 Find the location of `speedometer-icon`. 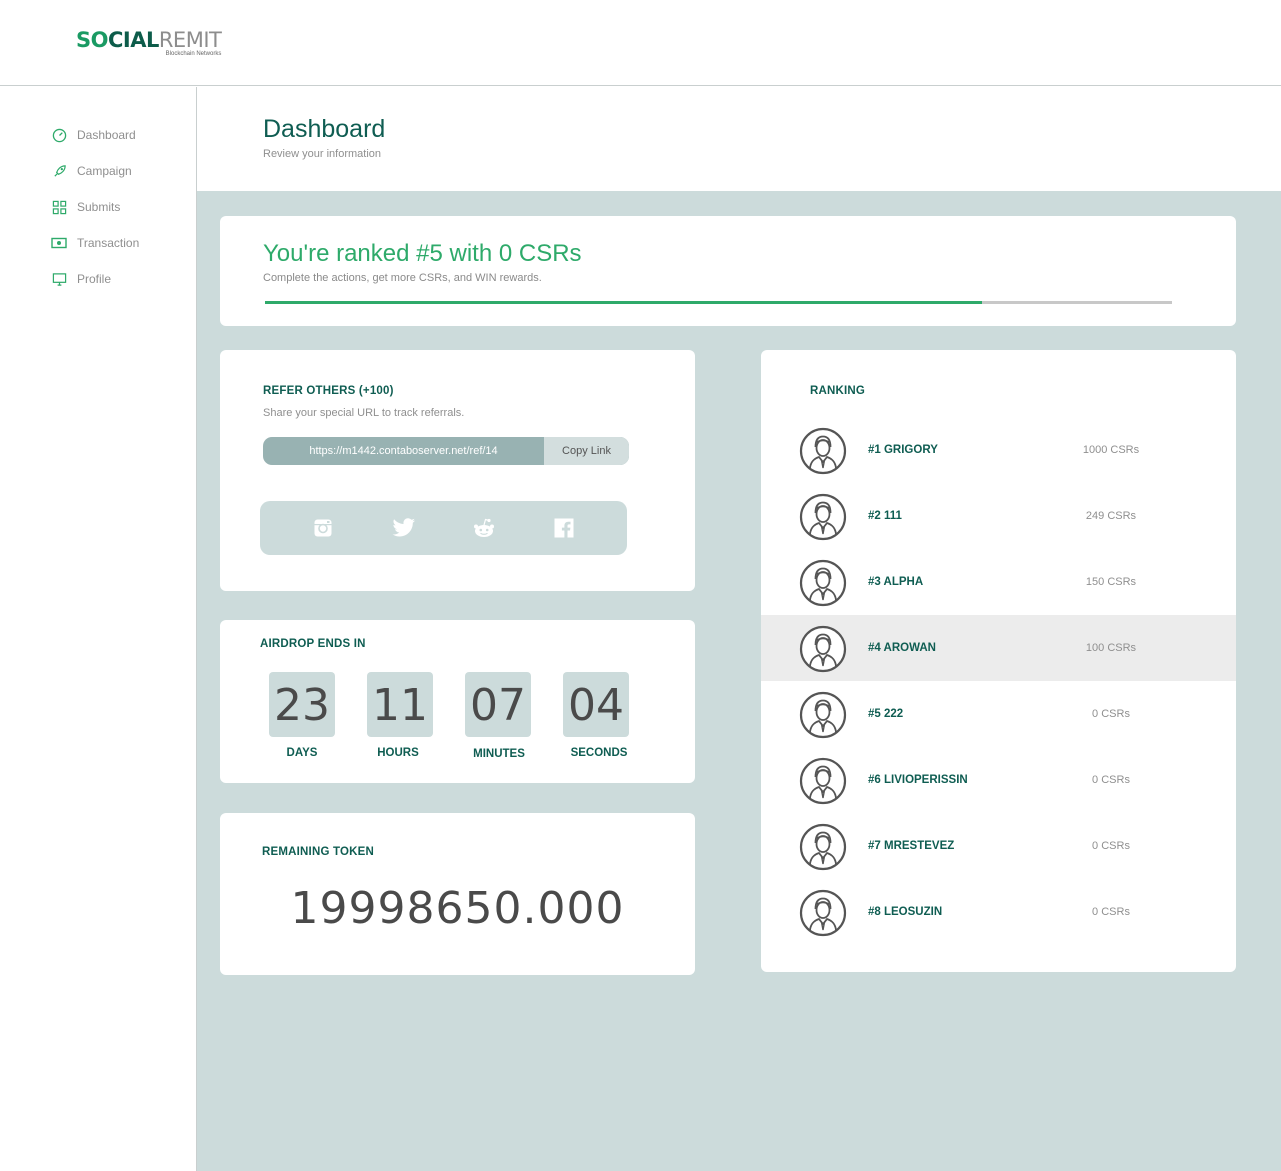

speedometer-icon is located at coordinates (59, 135).